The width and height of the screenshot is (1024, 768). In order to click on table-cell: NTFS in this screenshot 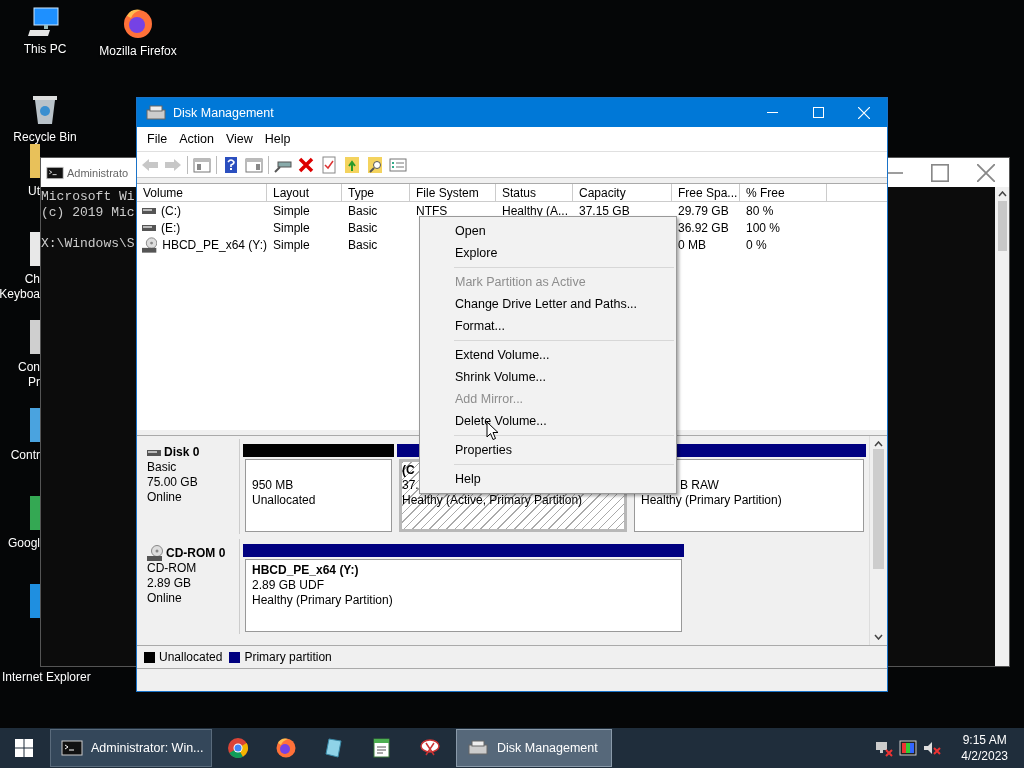, I will do `click(432, 210)`.